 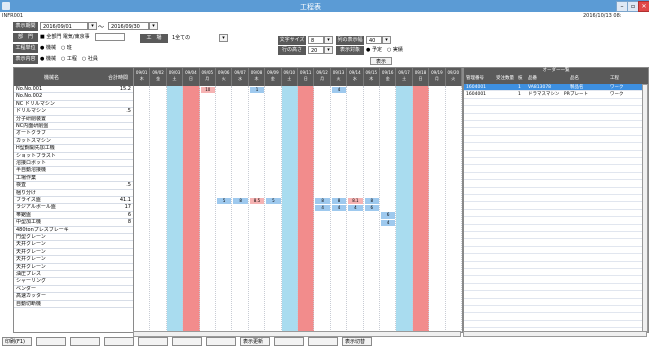 What do you see at coordinates (384, 50) in the screenshot?
I see `target-options: ● 予定 ○ 実績` at bounding box center [384, 50].